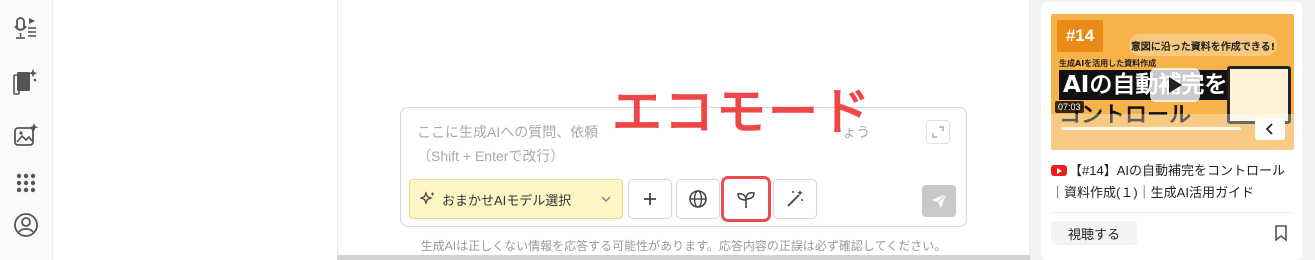  I want to click on globe-icon, so click(698, 199).